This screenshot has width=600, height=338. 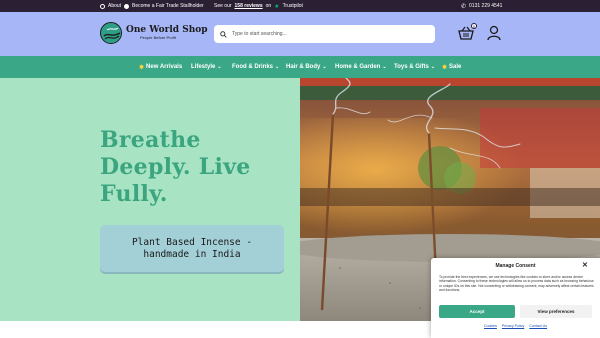 What do you see at coordinates (164, 67) in the screenshot?
I see `nav-label: New Arrivals` at bounding box center [164, 67].